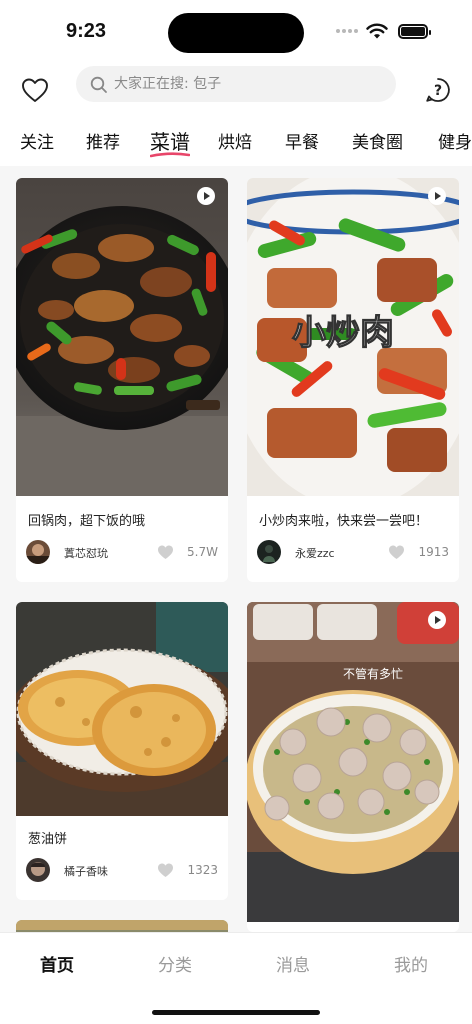 This screenshot has width=472, height=1024. I want to click on help-circle-icon: ?, so click(438, 90).